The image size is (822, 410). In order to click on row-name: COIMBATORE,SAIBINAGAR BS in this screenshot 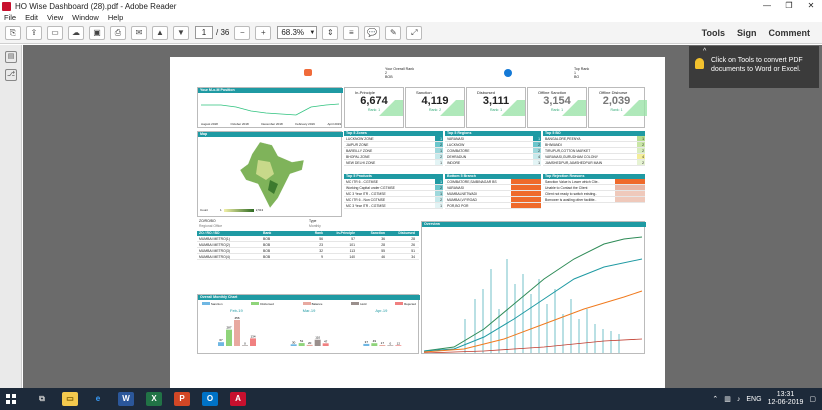, I will do `click(472, 182)`.